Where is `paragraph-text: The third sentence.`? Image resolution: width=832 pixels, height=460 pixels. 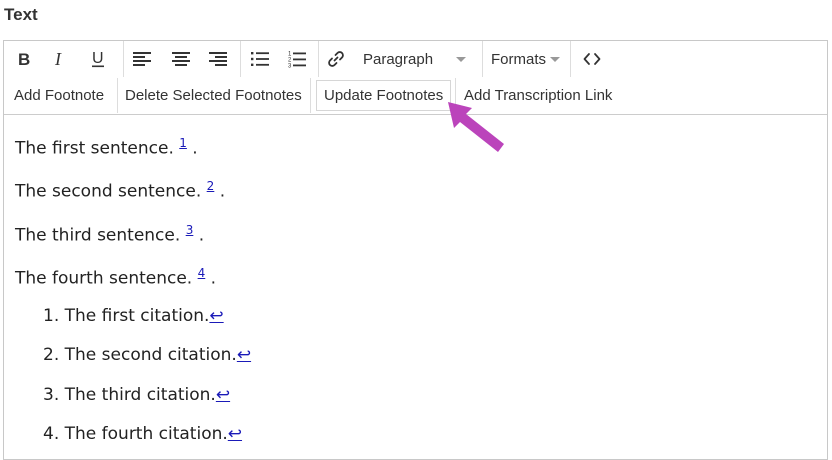
paragraph-text: The third sentence. is located at coordinates (98, 235).